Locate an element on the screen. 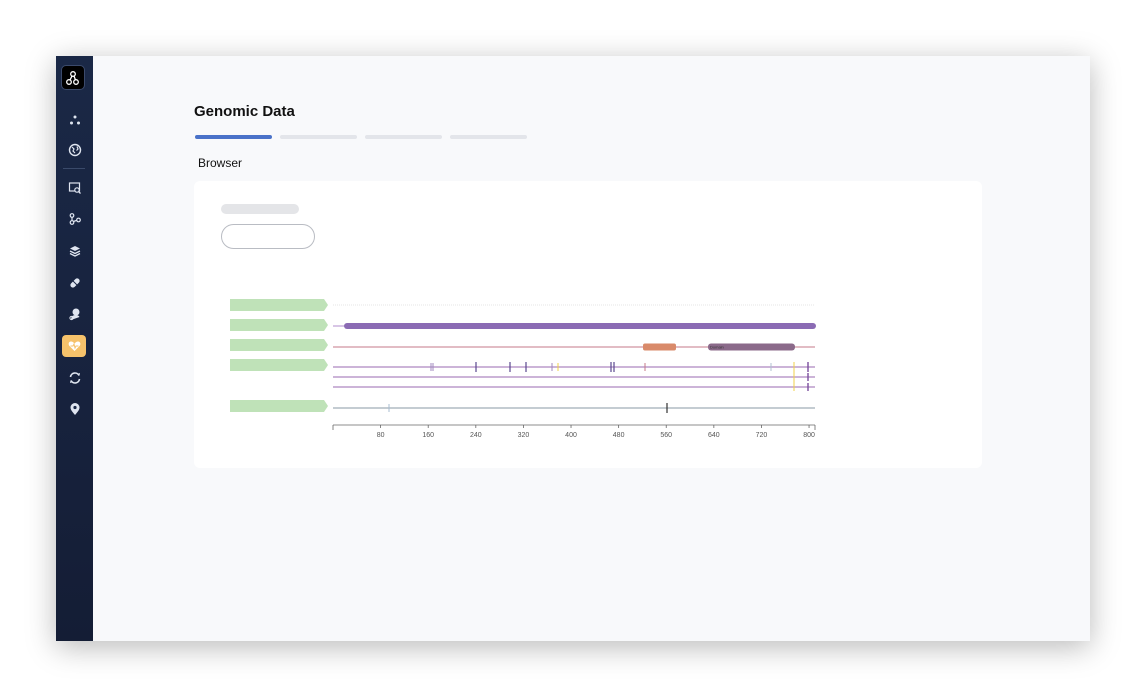 Image resolution: width=1138 pixels, height=689 pixels. axis-tick-label: 160 is located at coordinates (428, 435).